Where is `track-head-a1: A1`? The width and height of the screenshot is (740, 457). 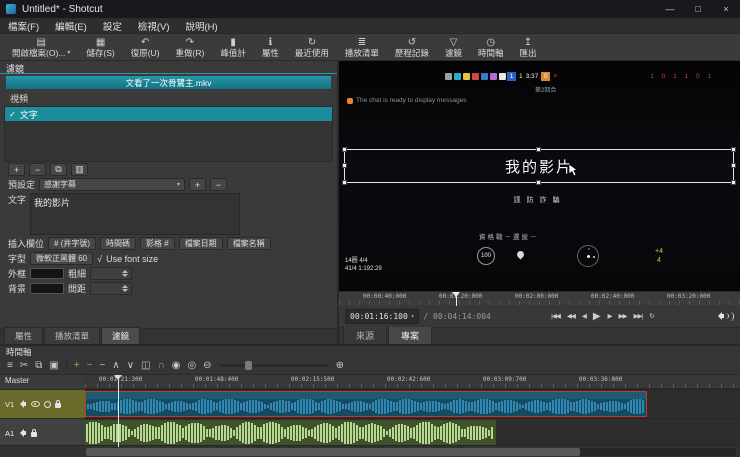
track-head-a1: A1 is located at coordinates (42, 432).